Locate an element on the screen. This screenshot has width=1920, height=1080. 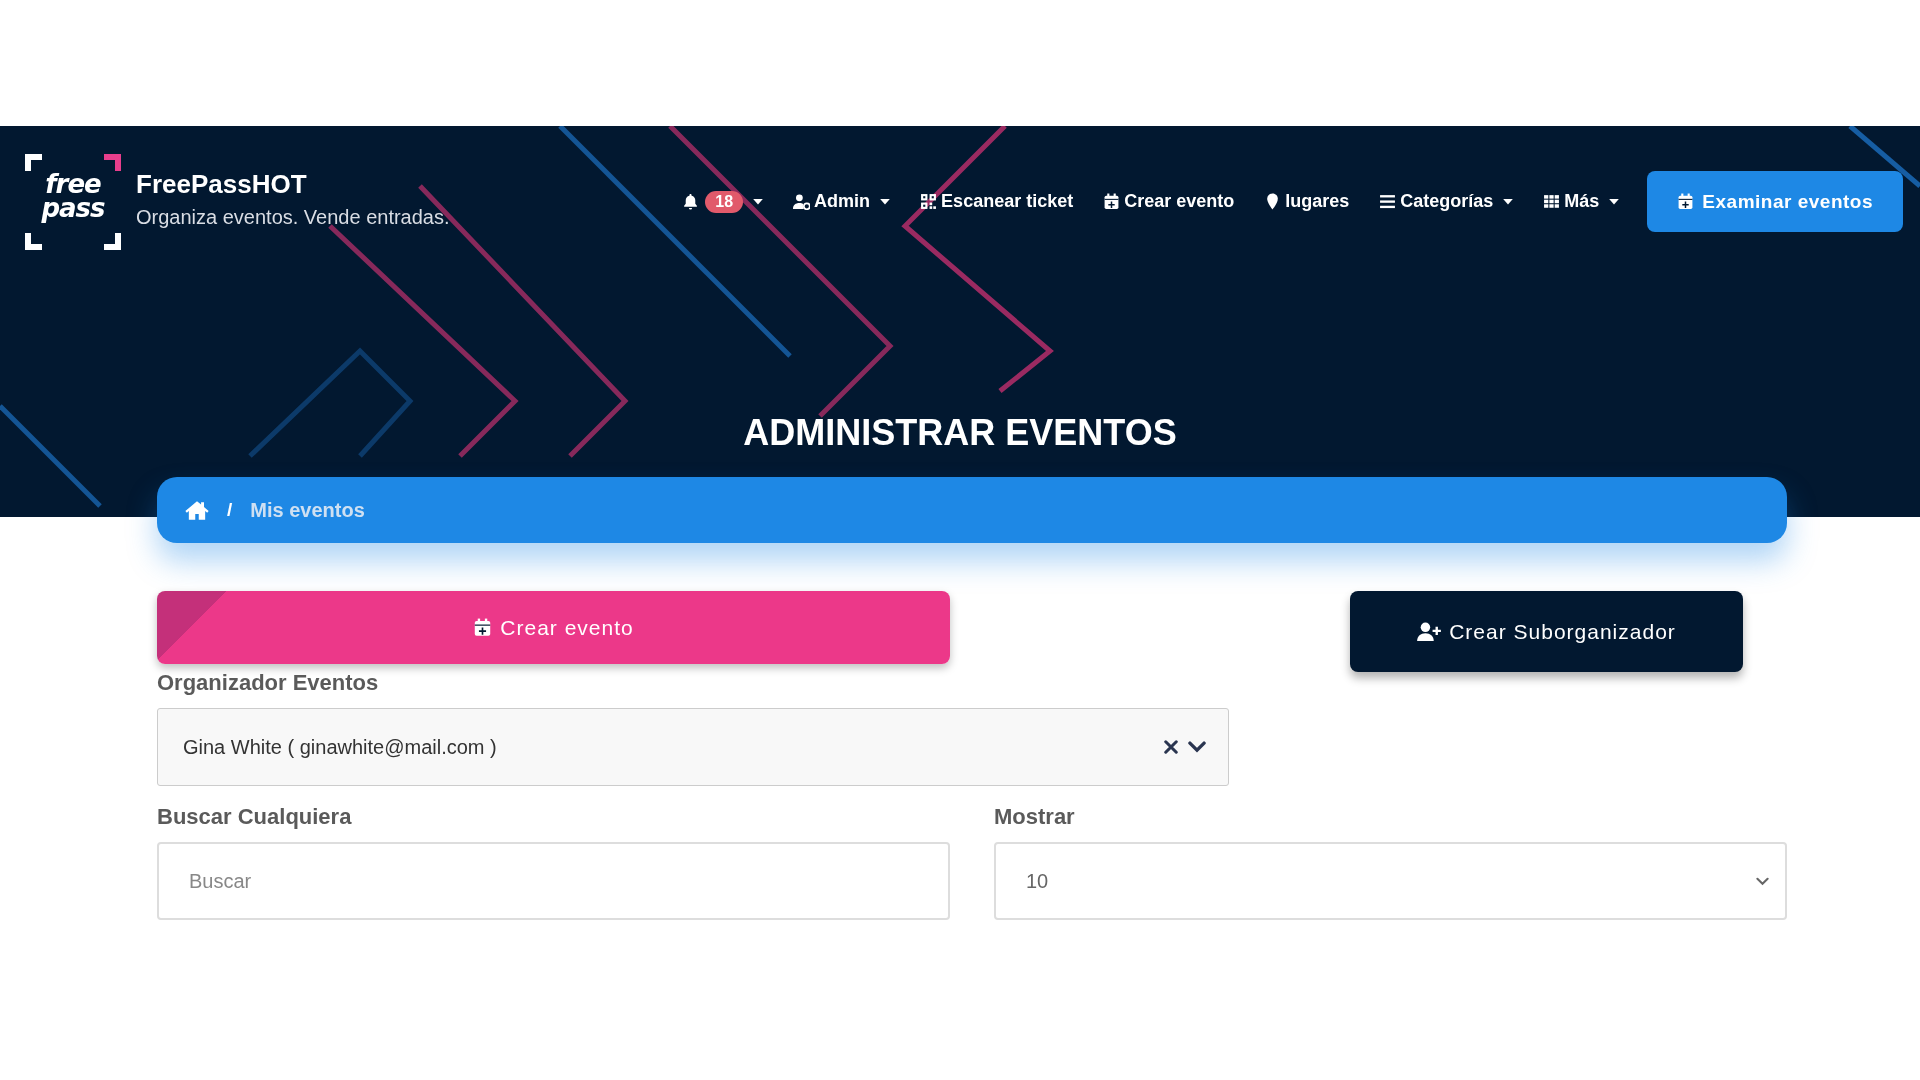
home-link is located at coordinates (197, 510).